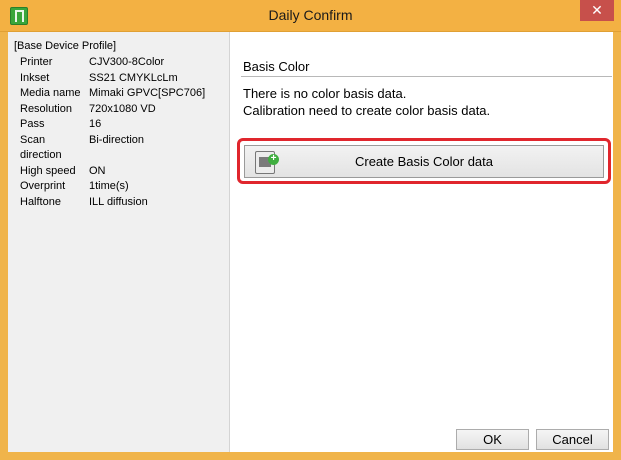 The image size is (621, 460). I want to click on profile-row: Inkset SS21 CMYKLcLm, so click(118, 79).